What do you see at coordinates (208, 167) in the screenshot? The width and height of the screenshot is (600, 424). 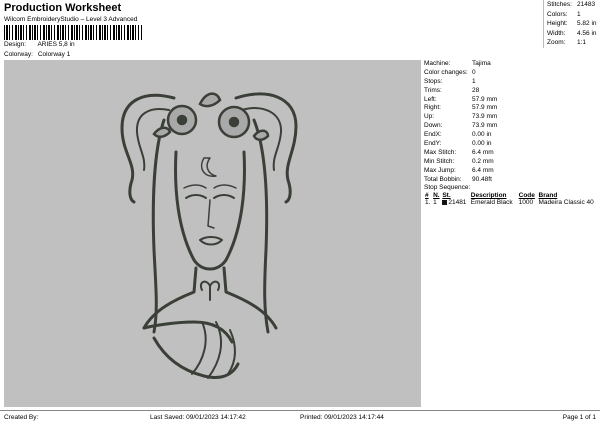 I see `crescent-moon` at bounding box center [208, 167].